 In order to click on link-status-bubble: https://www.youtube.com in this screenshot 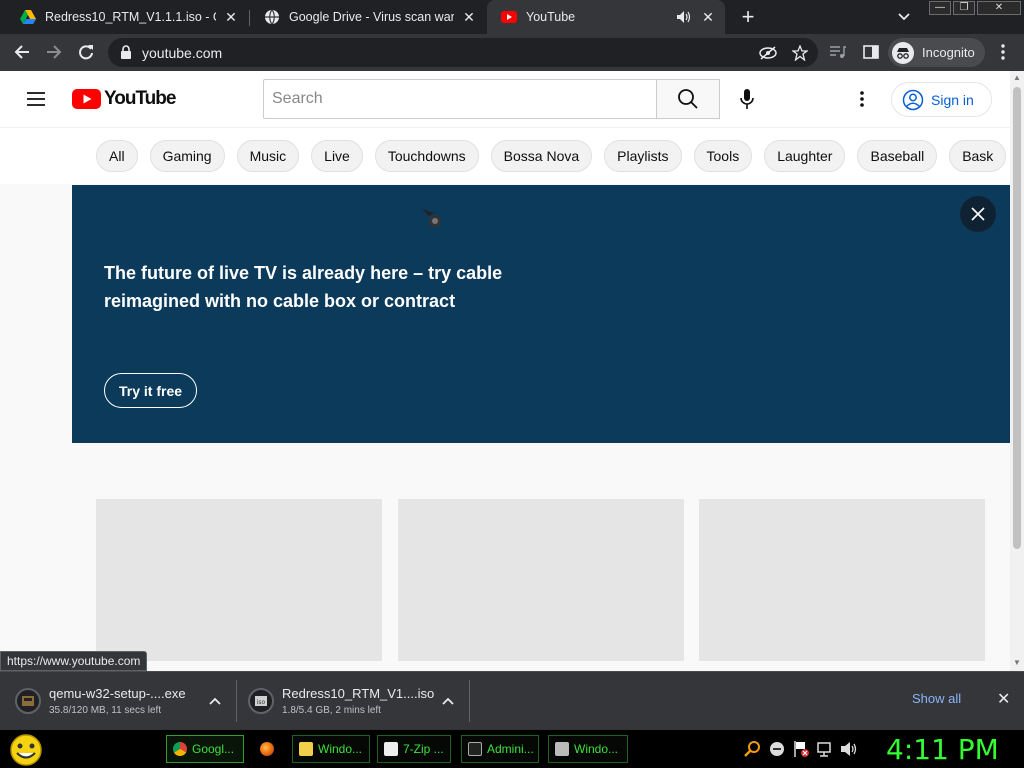, I will do `click(74, 661)`.